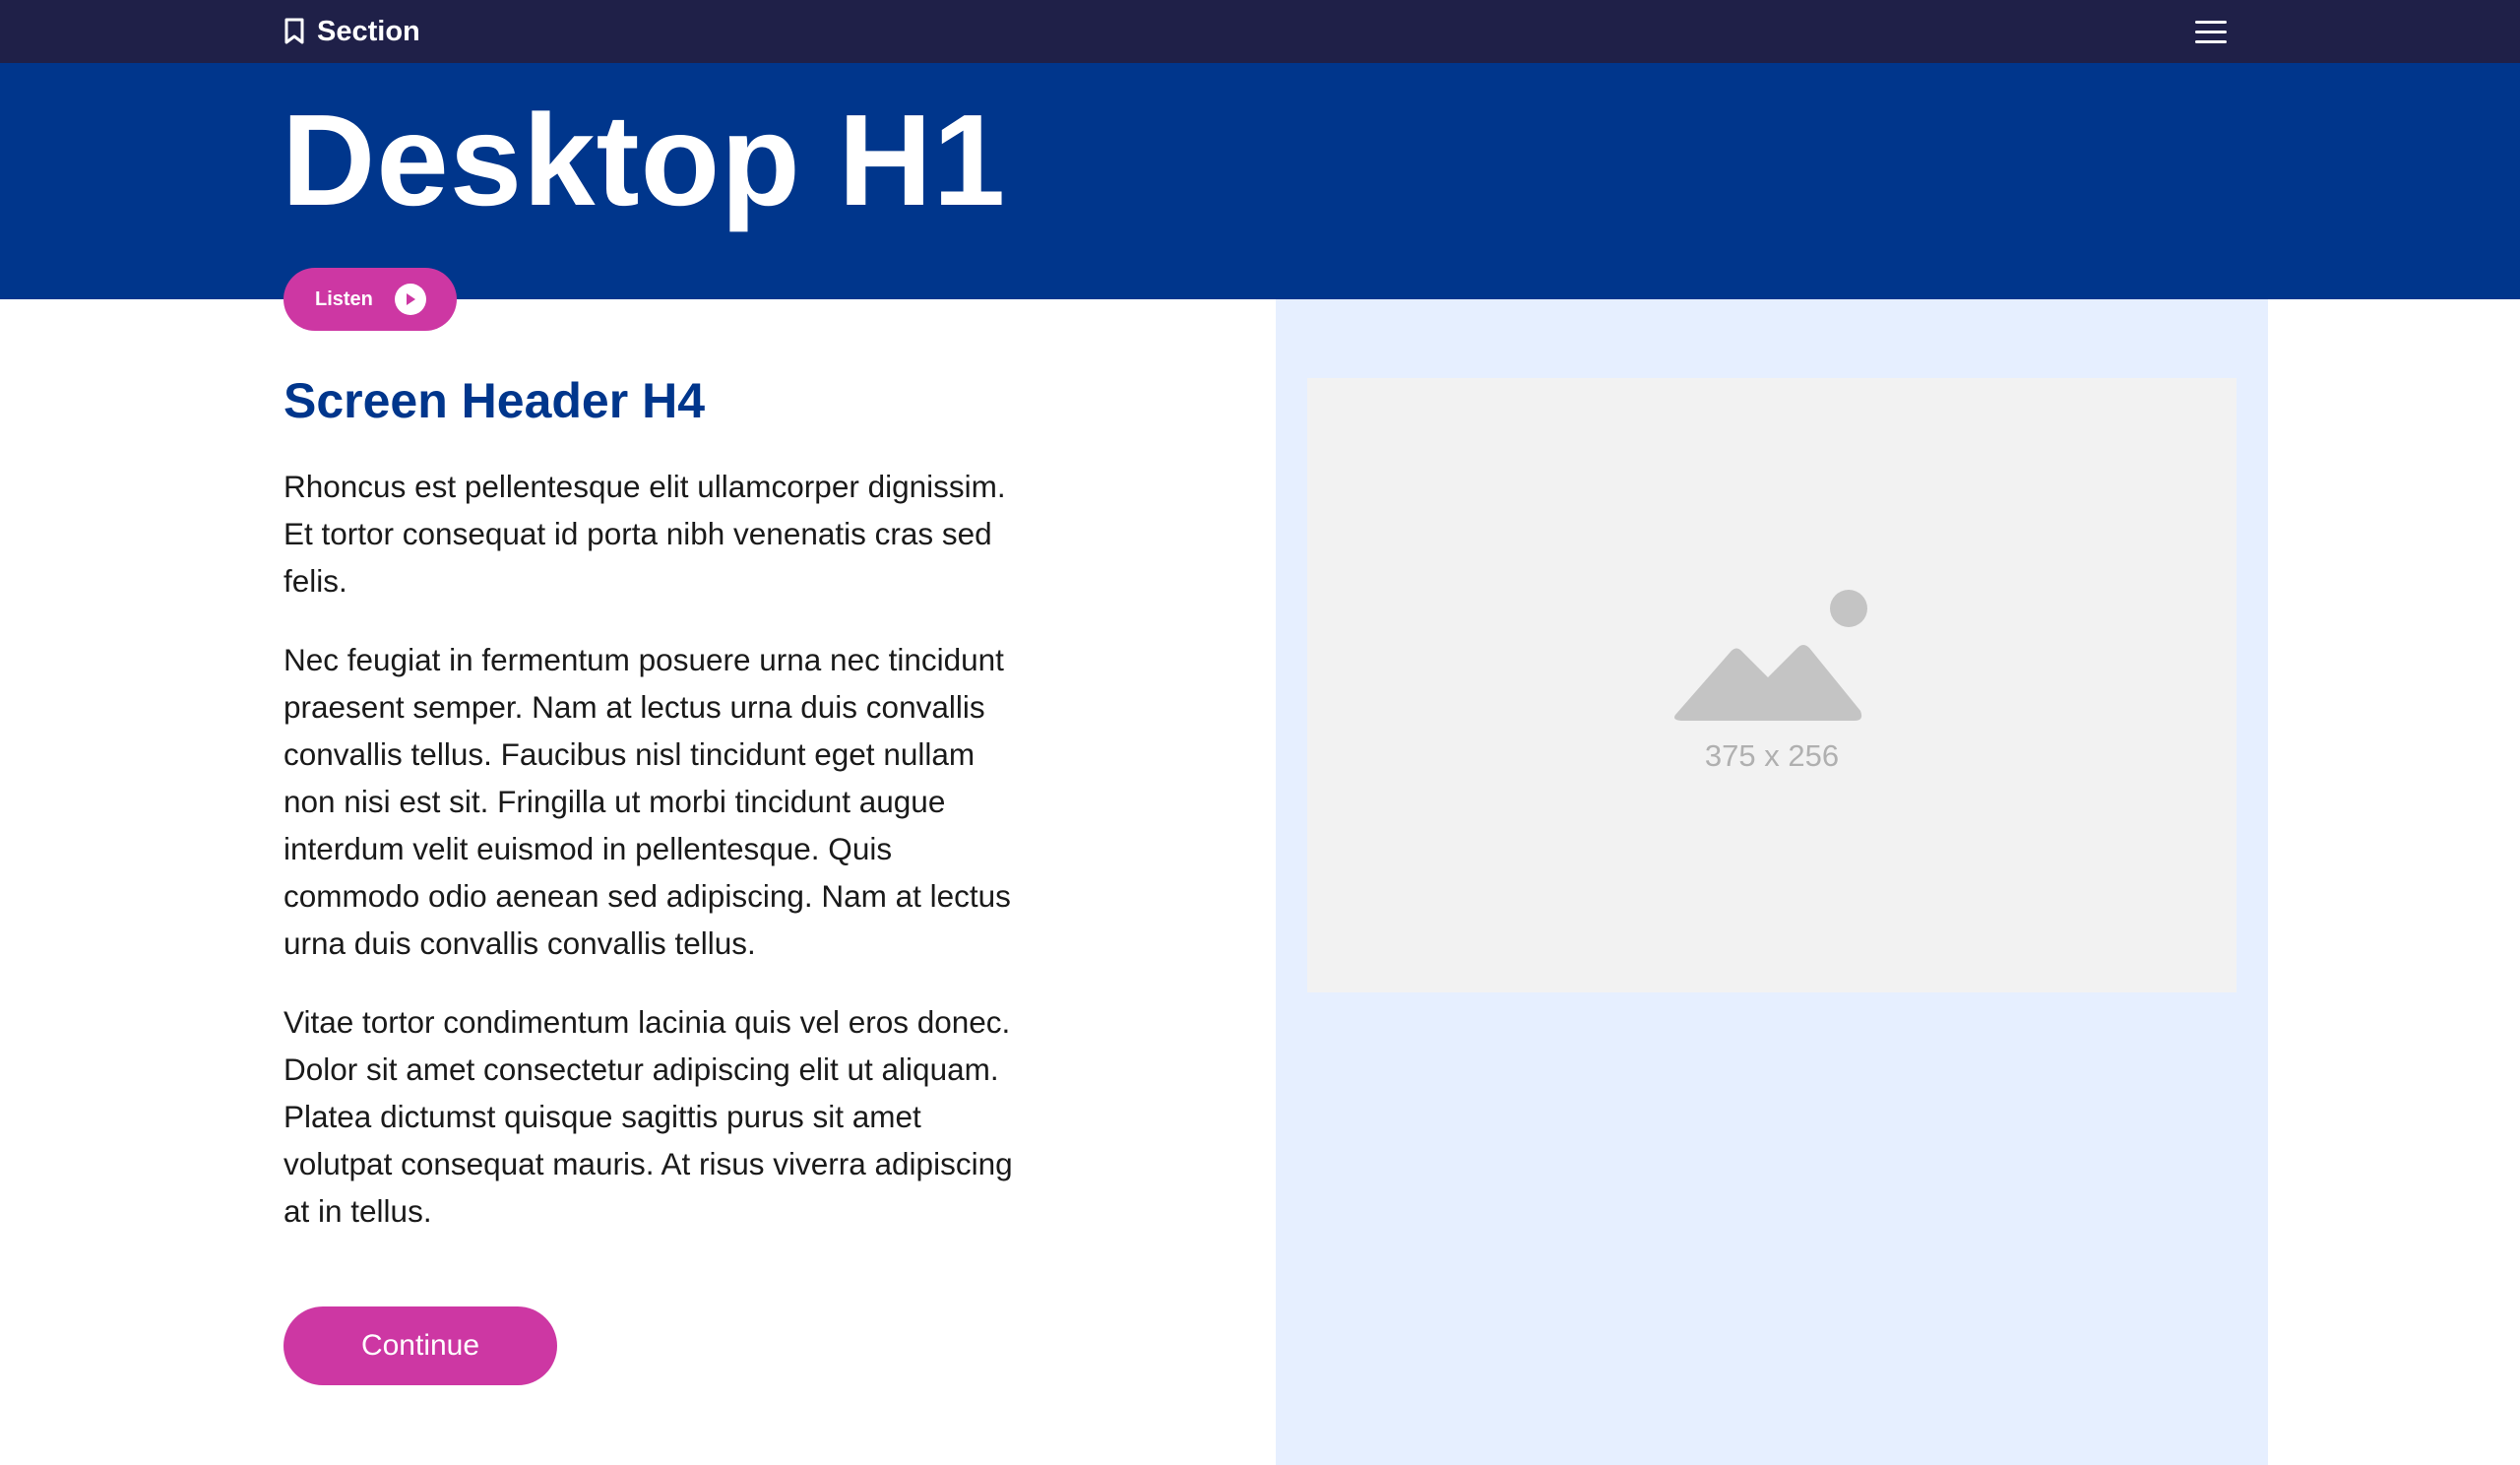 Image resolution: width=2520 pixels, height=1465 pixels. I want to click on hamburger-menu-icon, so click(2211, 22).